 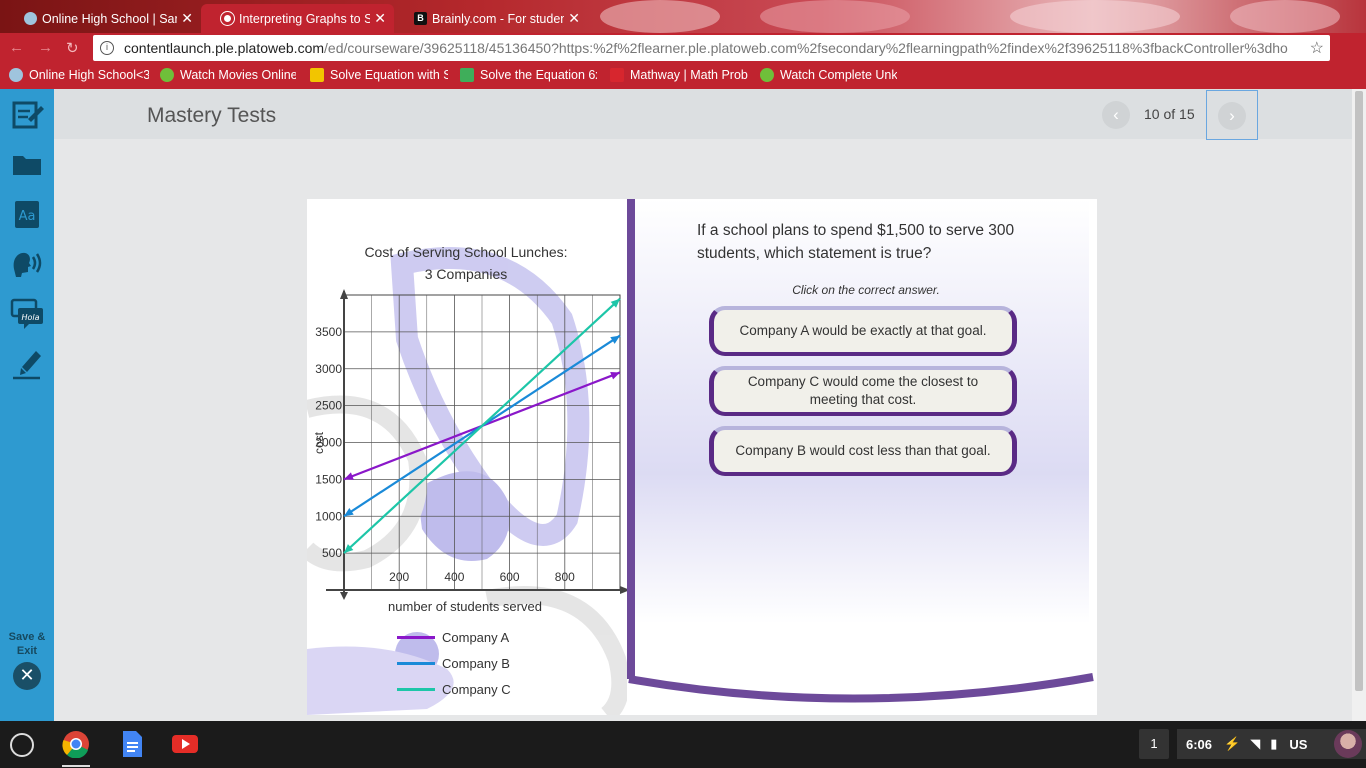 What do you see at coordinates (185, 744) in the screenshot?
I see `youtube-icon` at bounding box center [185, 744].